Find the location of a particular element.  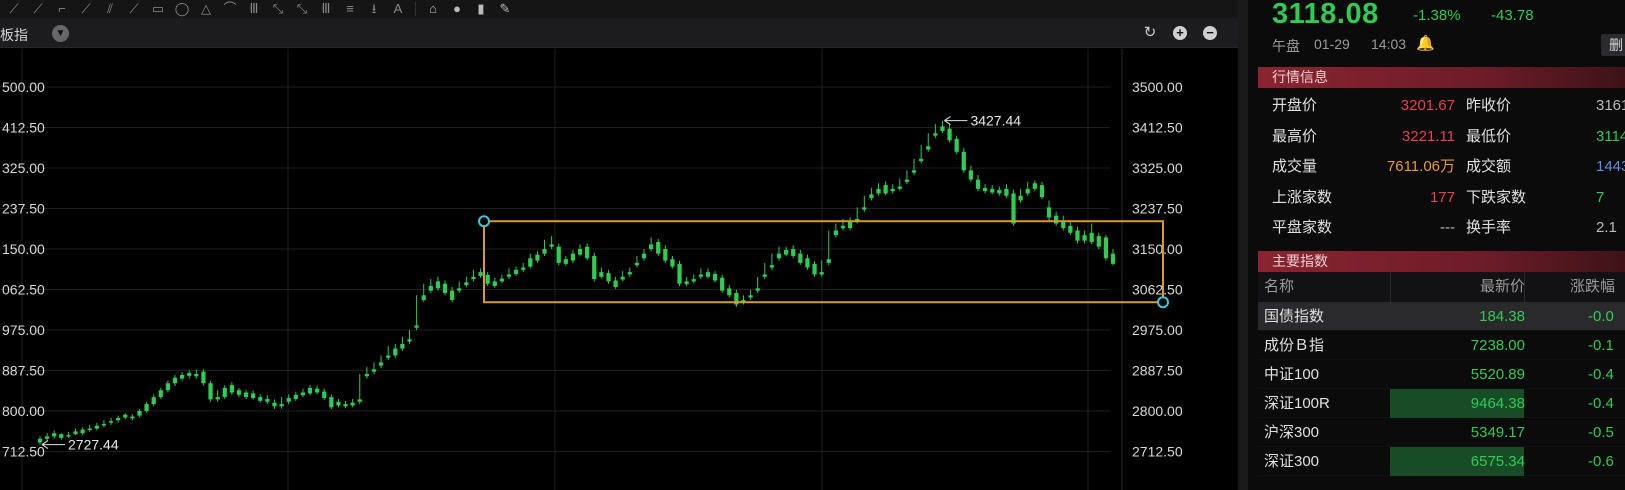

index-name: 中证100 is located at coordinates (1292, 374).